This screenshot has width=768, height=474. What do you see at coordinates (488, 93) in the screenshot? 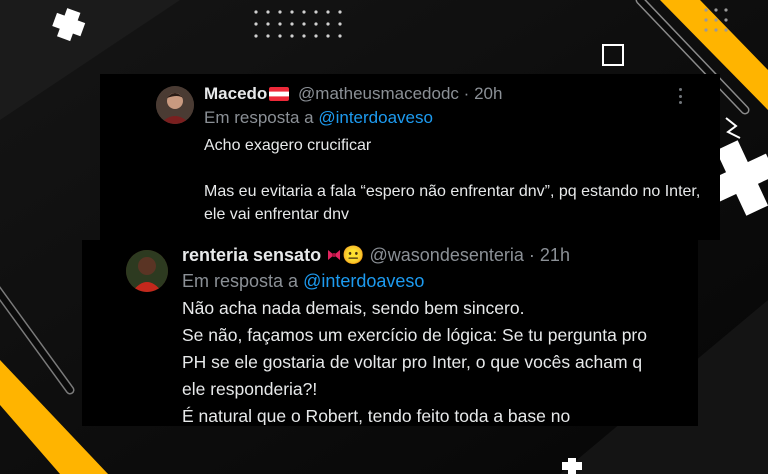
I see `timestamp: 20h` at bounding box center [488, 93].